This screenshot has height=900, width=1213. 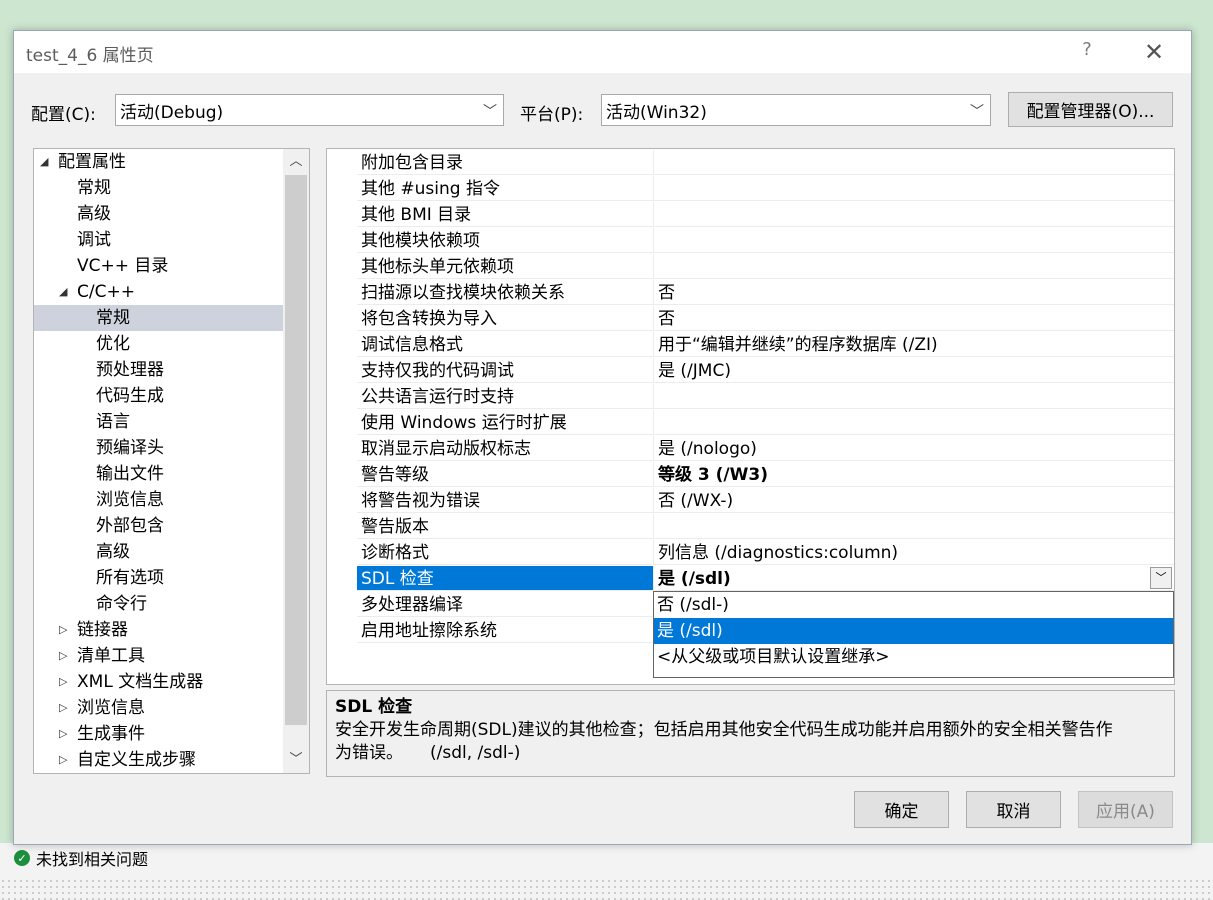 What do you see at coordinates (1013, 809) in the screenshot?
I see `cancel-button: 取消` at bounding box center [1013, 809].